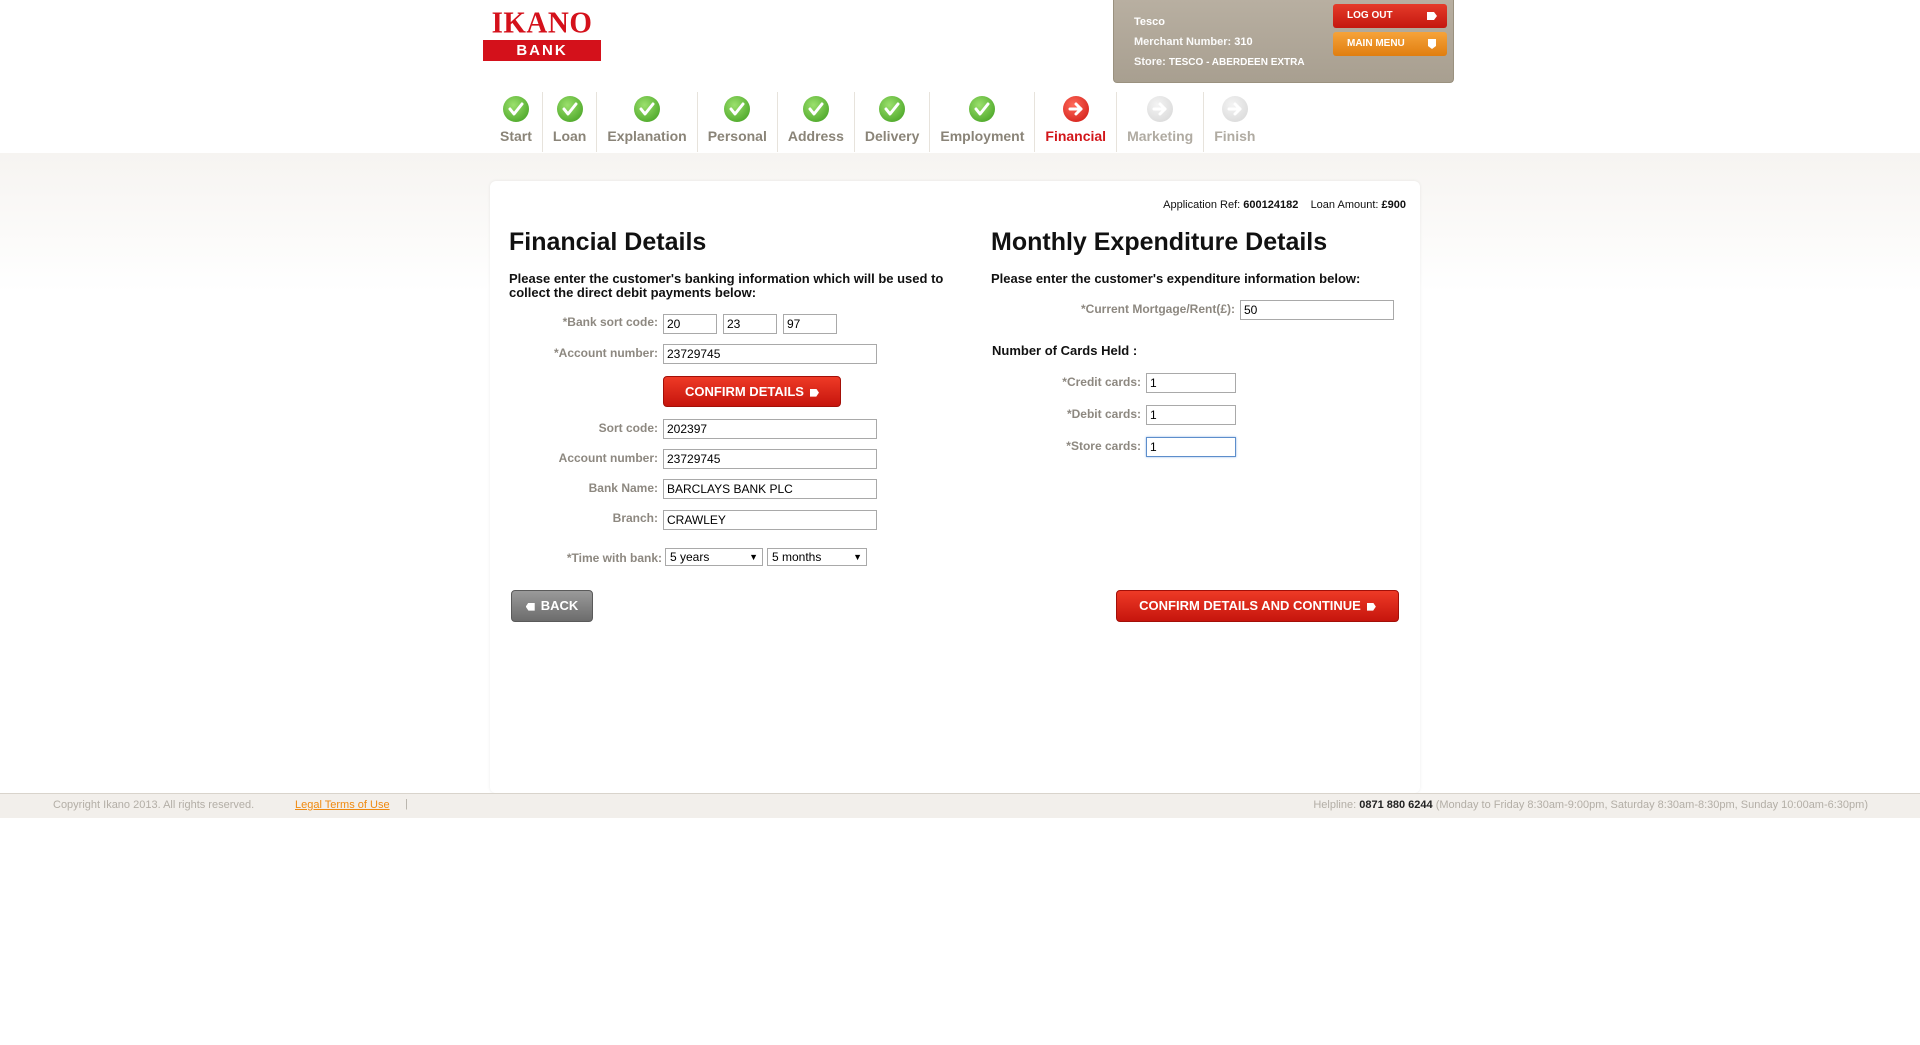 The height and width of the screenshot is (1045, 1920). What do you see at coordinates (516, 136) in the screenshot?
I see `step-label: Start` at bounding box center [516, 136].